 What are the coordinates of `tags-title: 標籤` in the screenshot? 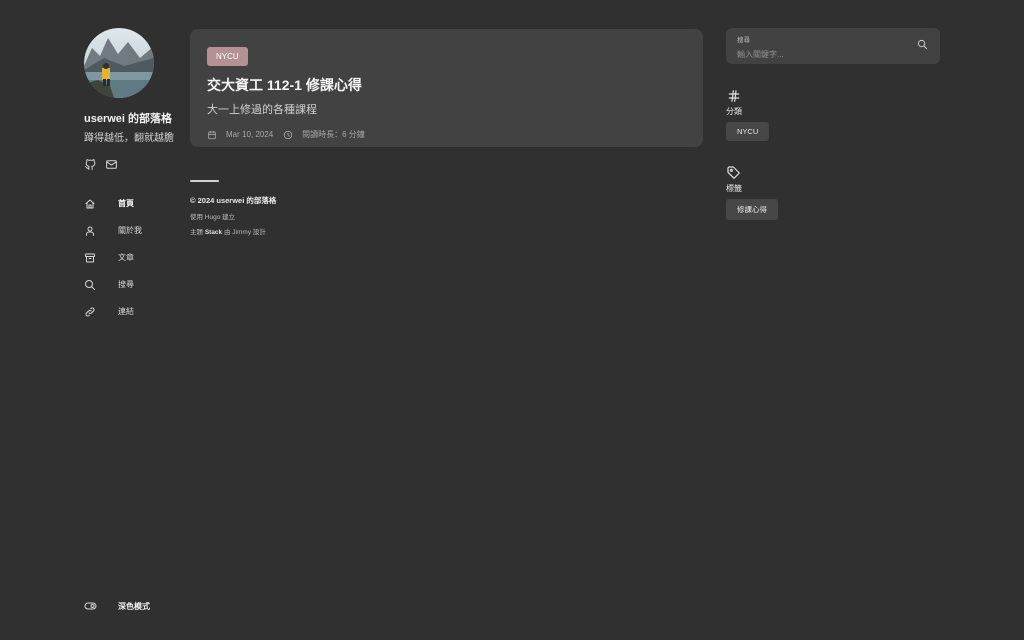 It's located at (734, 188).